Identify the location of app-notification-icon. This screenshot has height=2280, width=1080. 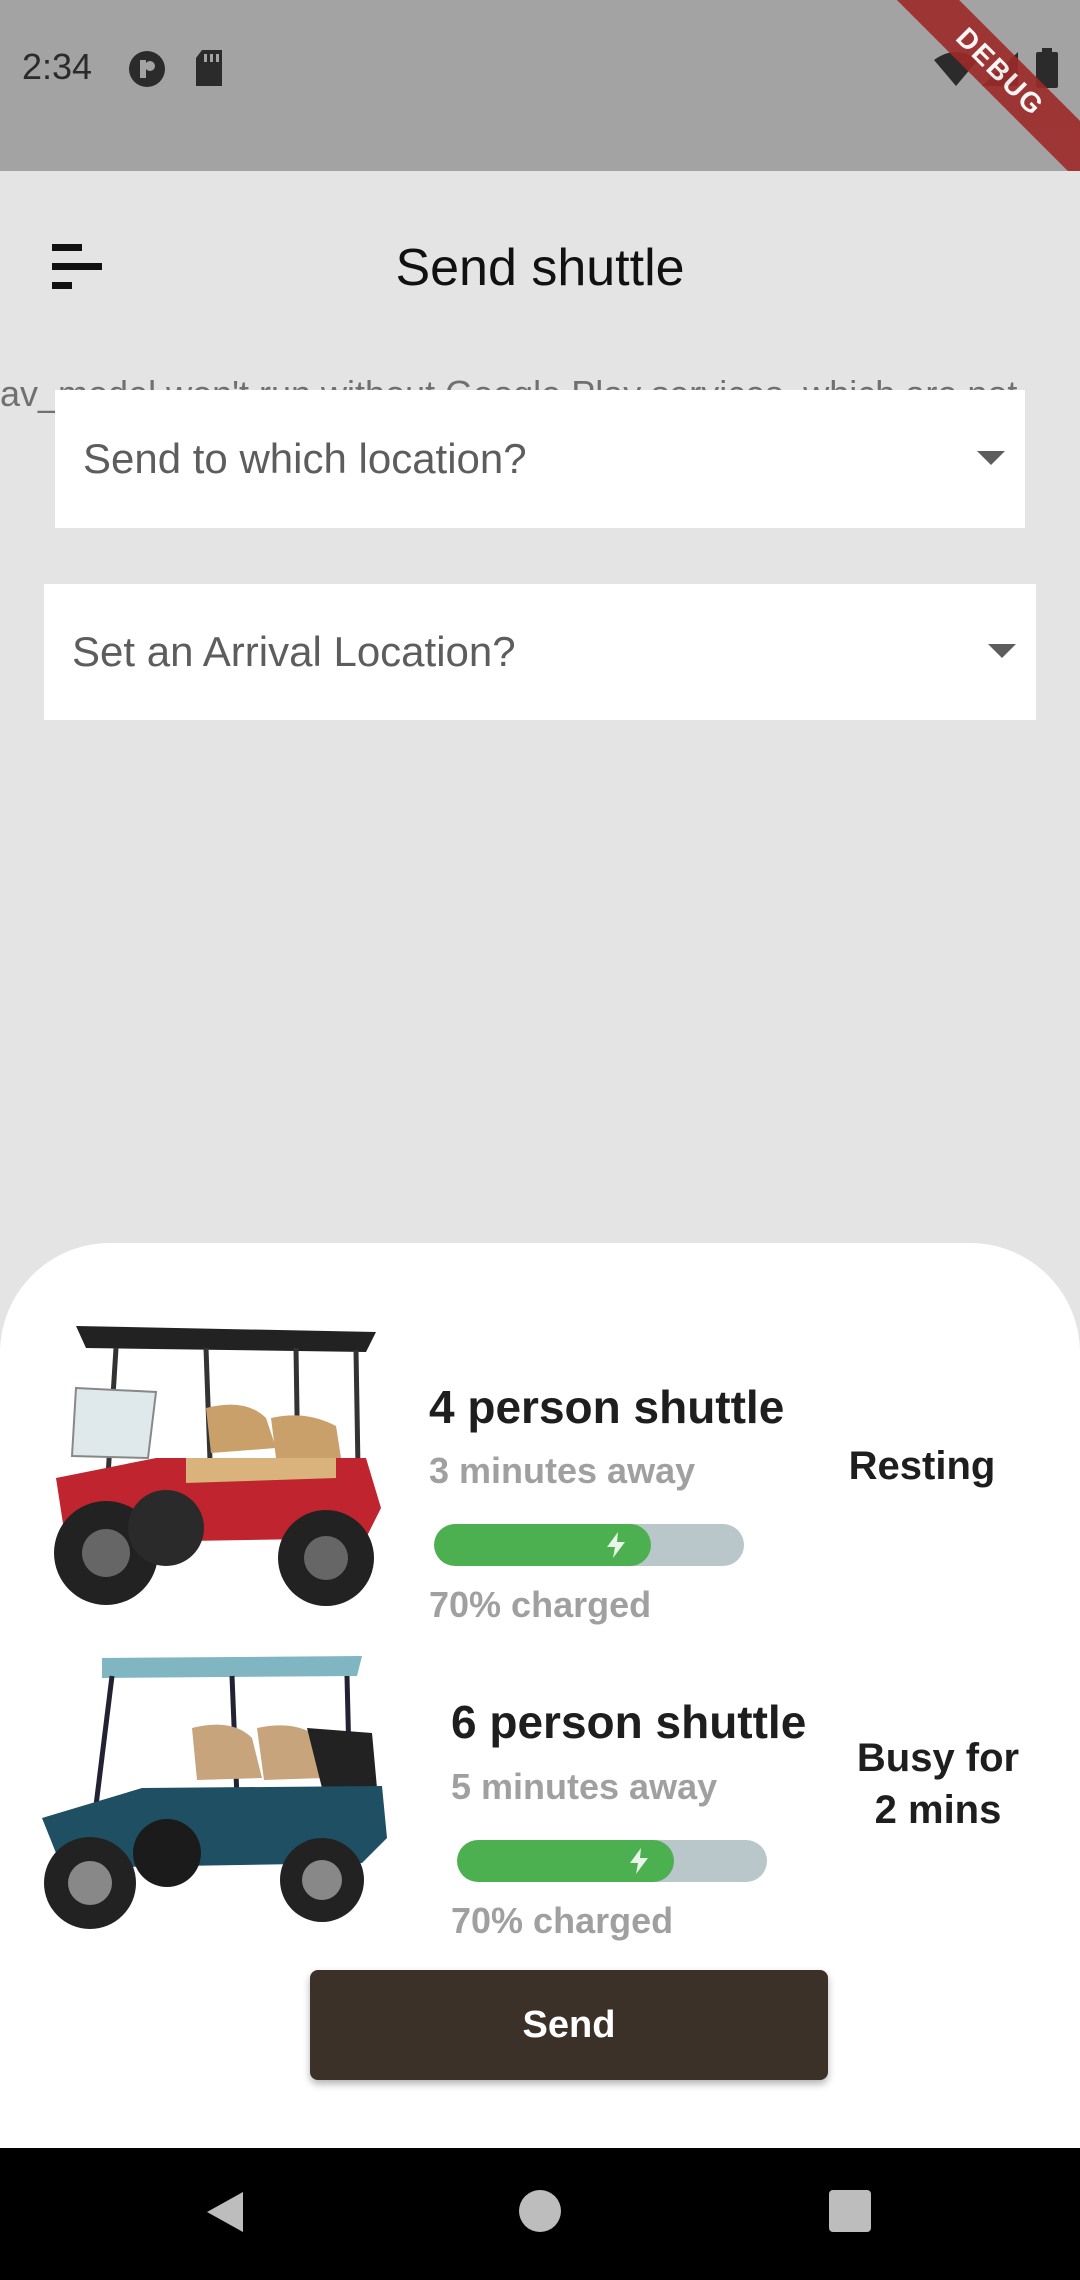
(147, 69).